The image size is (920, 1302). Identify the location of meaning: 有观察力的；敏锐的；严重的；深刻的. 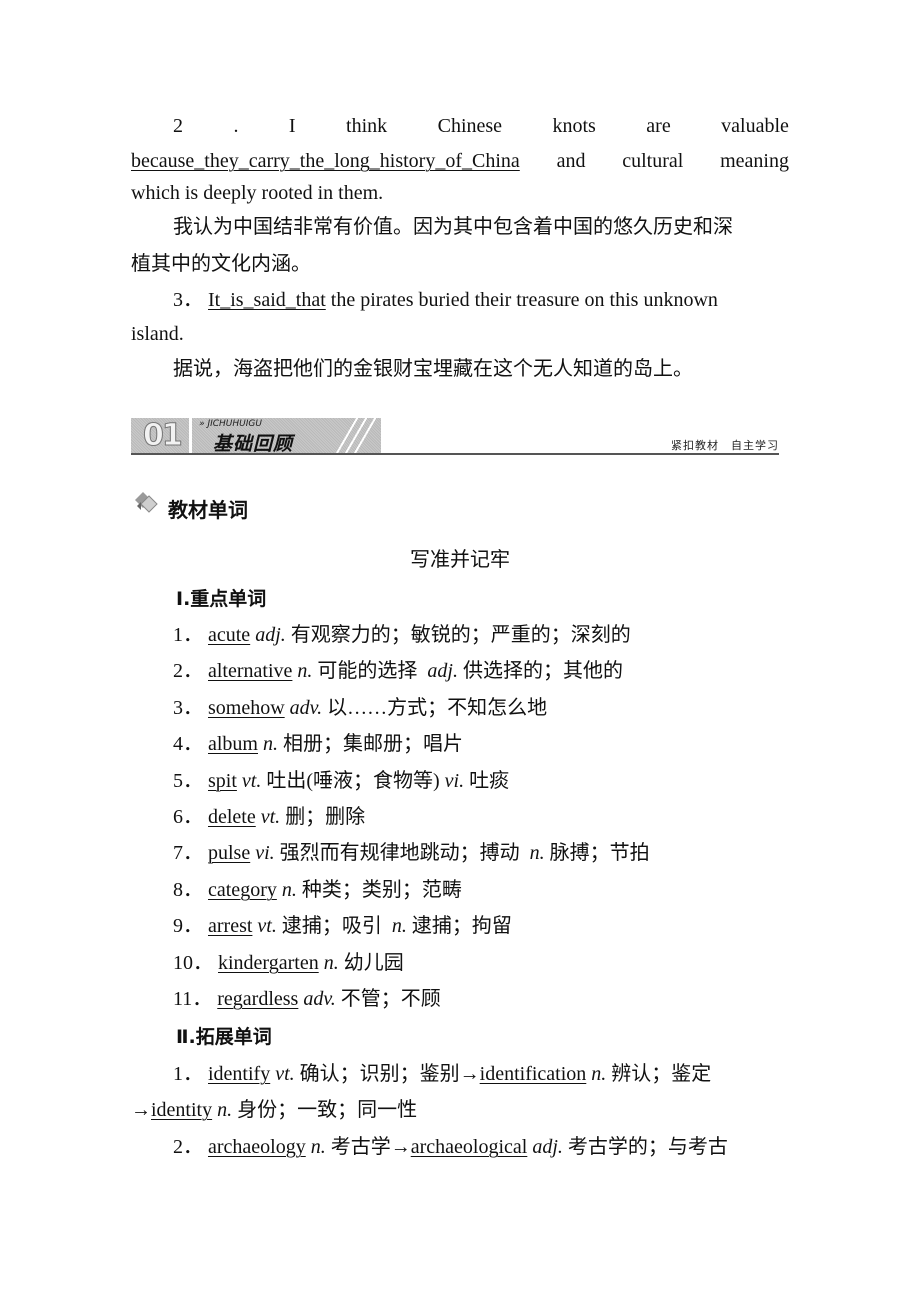
(458, 635).